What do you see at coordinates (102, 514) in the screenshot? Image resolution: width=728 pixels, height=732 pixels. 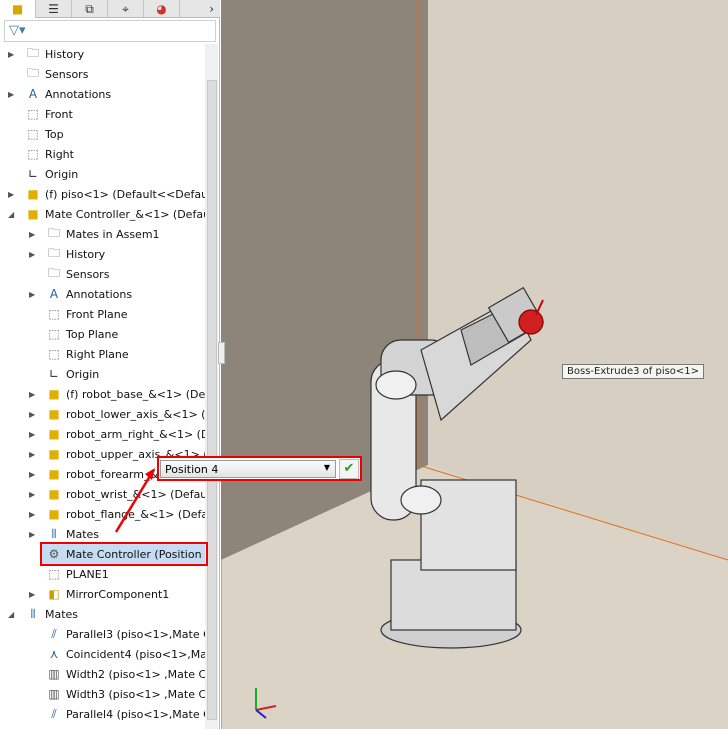 I see `tree-item: ▶ ■ robot_flange_&<1> (Default` at bounding box center [102, 514].